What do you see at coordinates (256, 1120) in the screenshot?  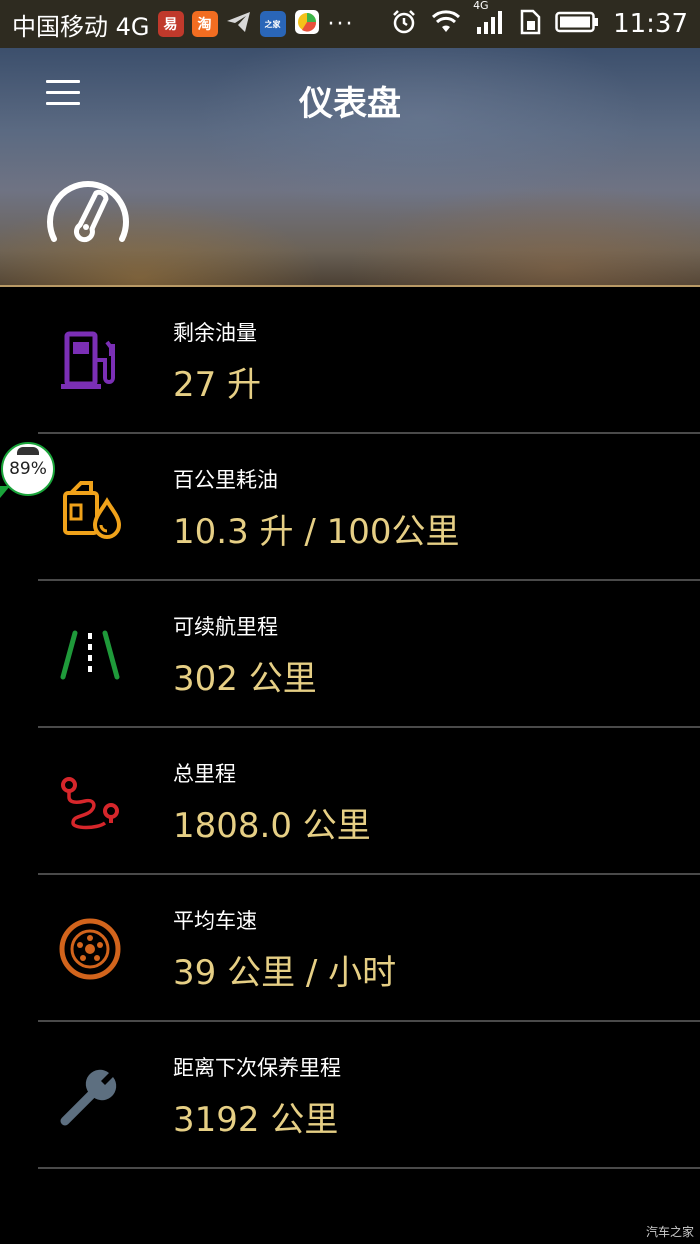 I see `item-value: 3192 公里` at bounding box center [256, 1120].